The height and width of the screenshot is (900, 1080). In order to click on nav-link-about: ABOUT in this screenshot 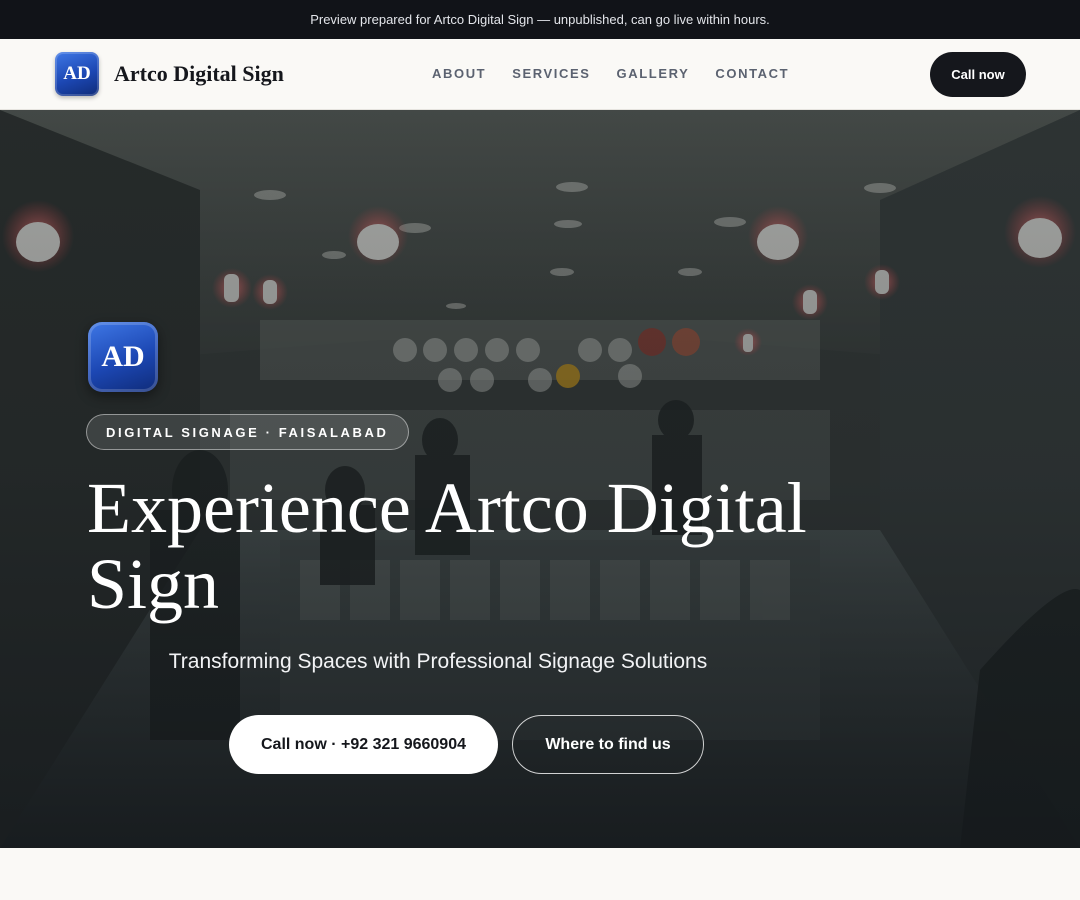, I will do `click(459, 73)`.